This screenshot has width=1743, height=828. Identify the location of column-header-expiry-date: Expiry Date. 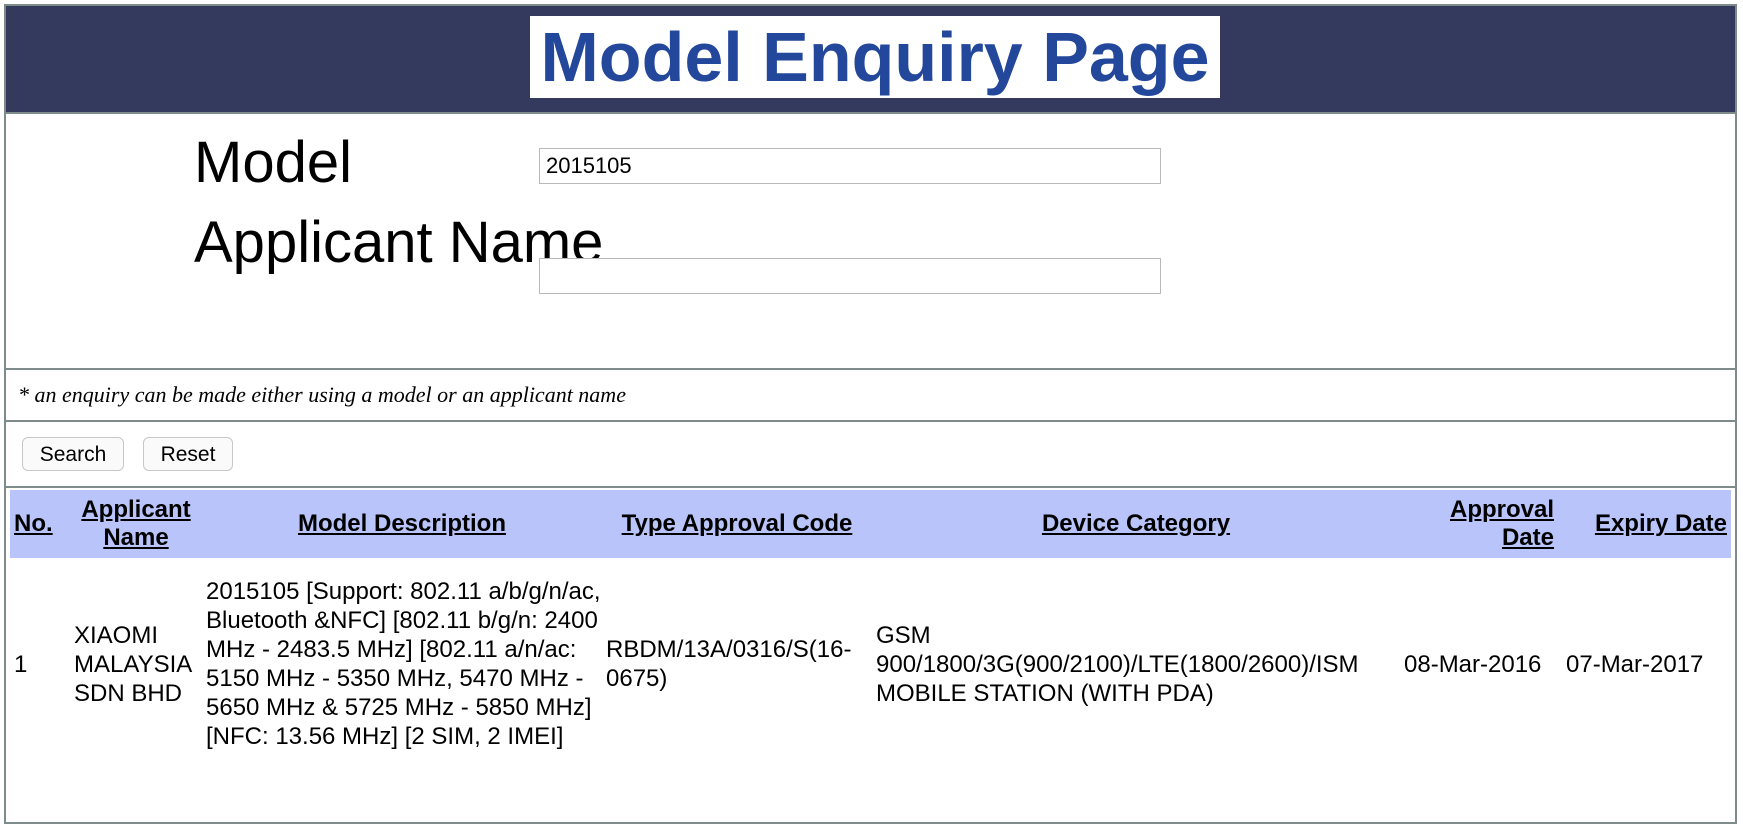
(1646, 524).